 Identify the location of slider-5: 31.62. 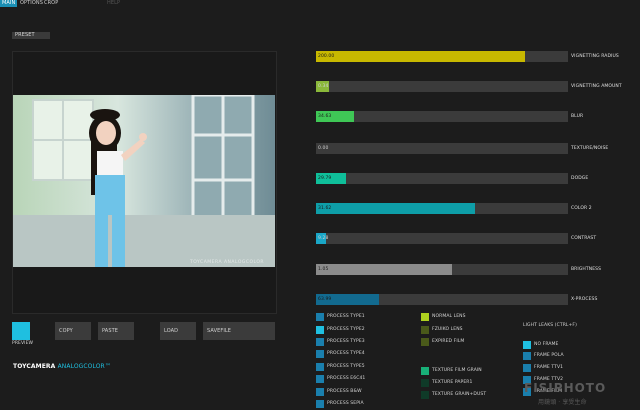
(442, 208).